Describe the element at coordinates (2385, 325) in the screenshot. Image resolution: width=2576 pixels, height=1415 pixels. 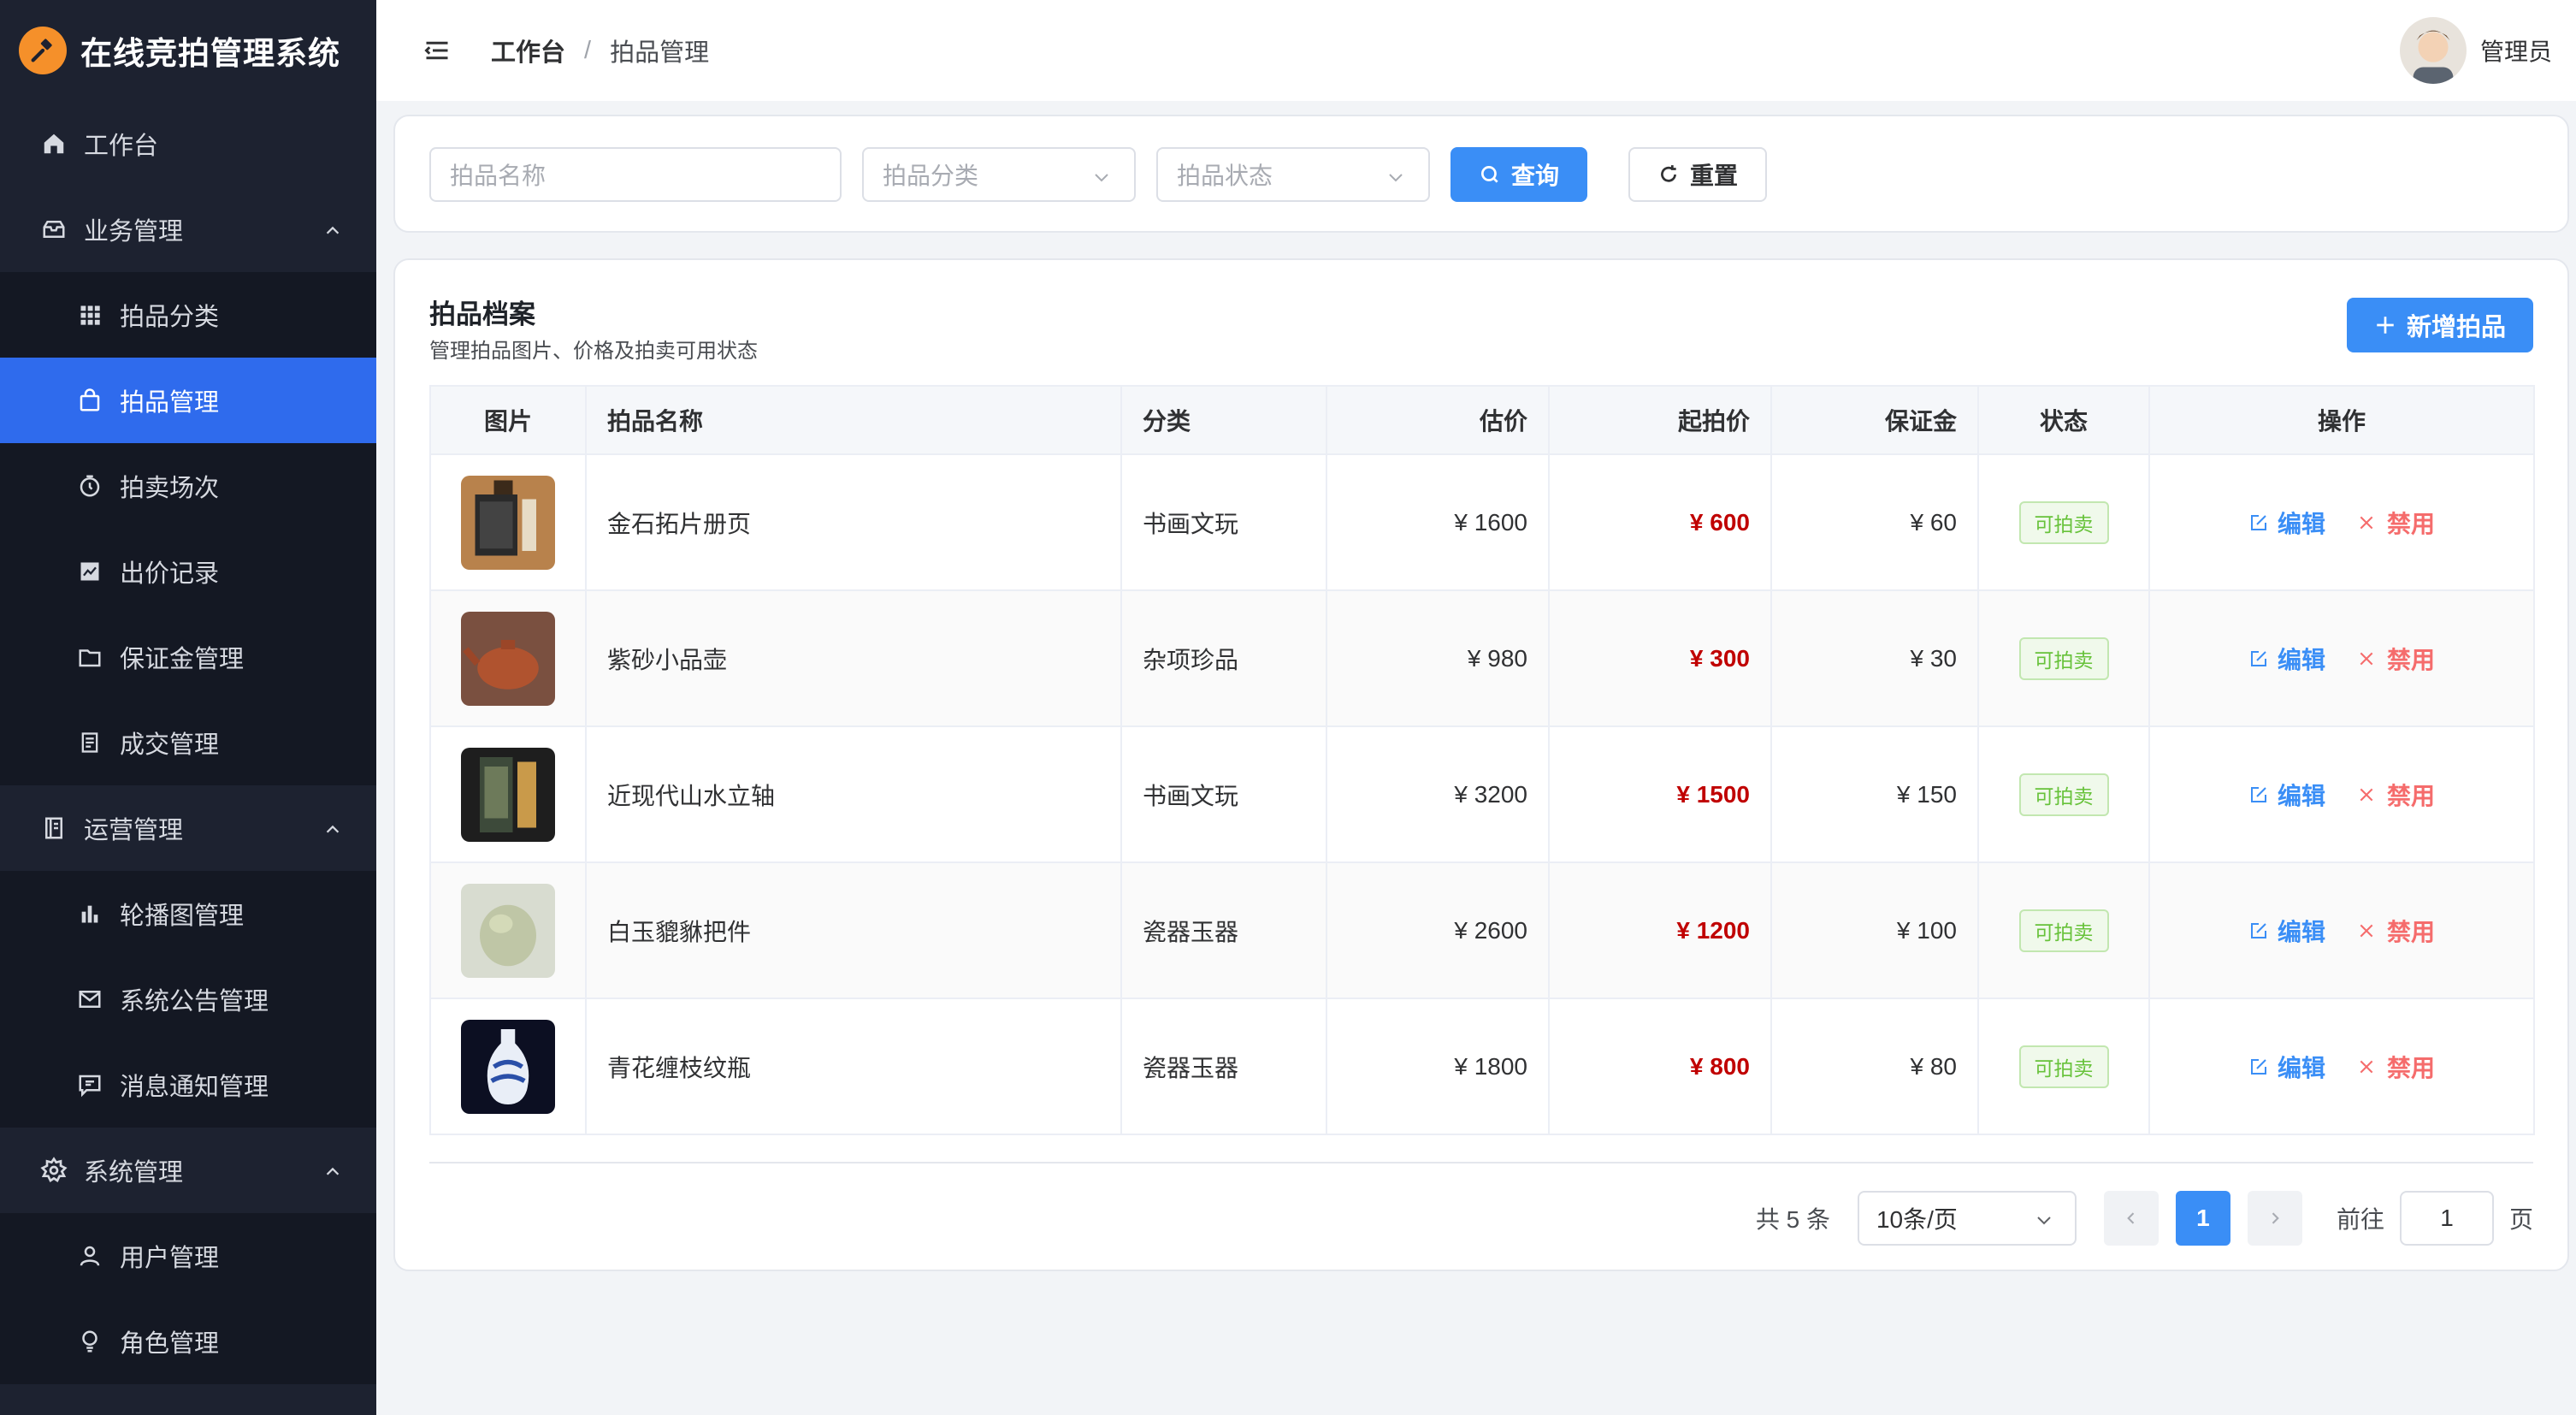
I see `plus-icon` at that location.